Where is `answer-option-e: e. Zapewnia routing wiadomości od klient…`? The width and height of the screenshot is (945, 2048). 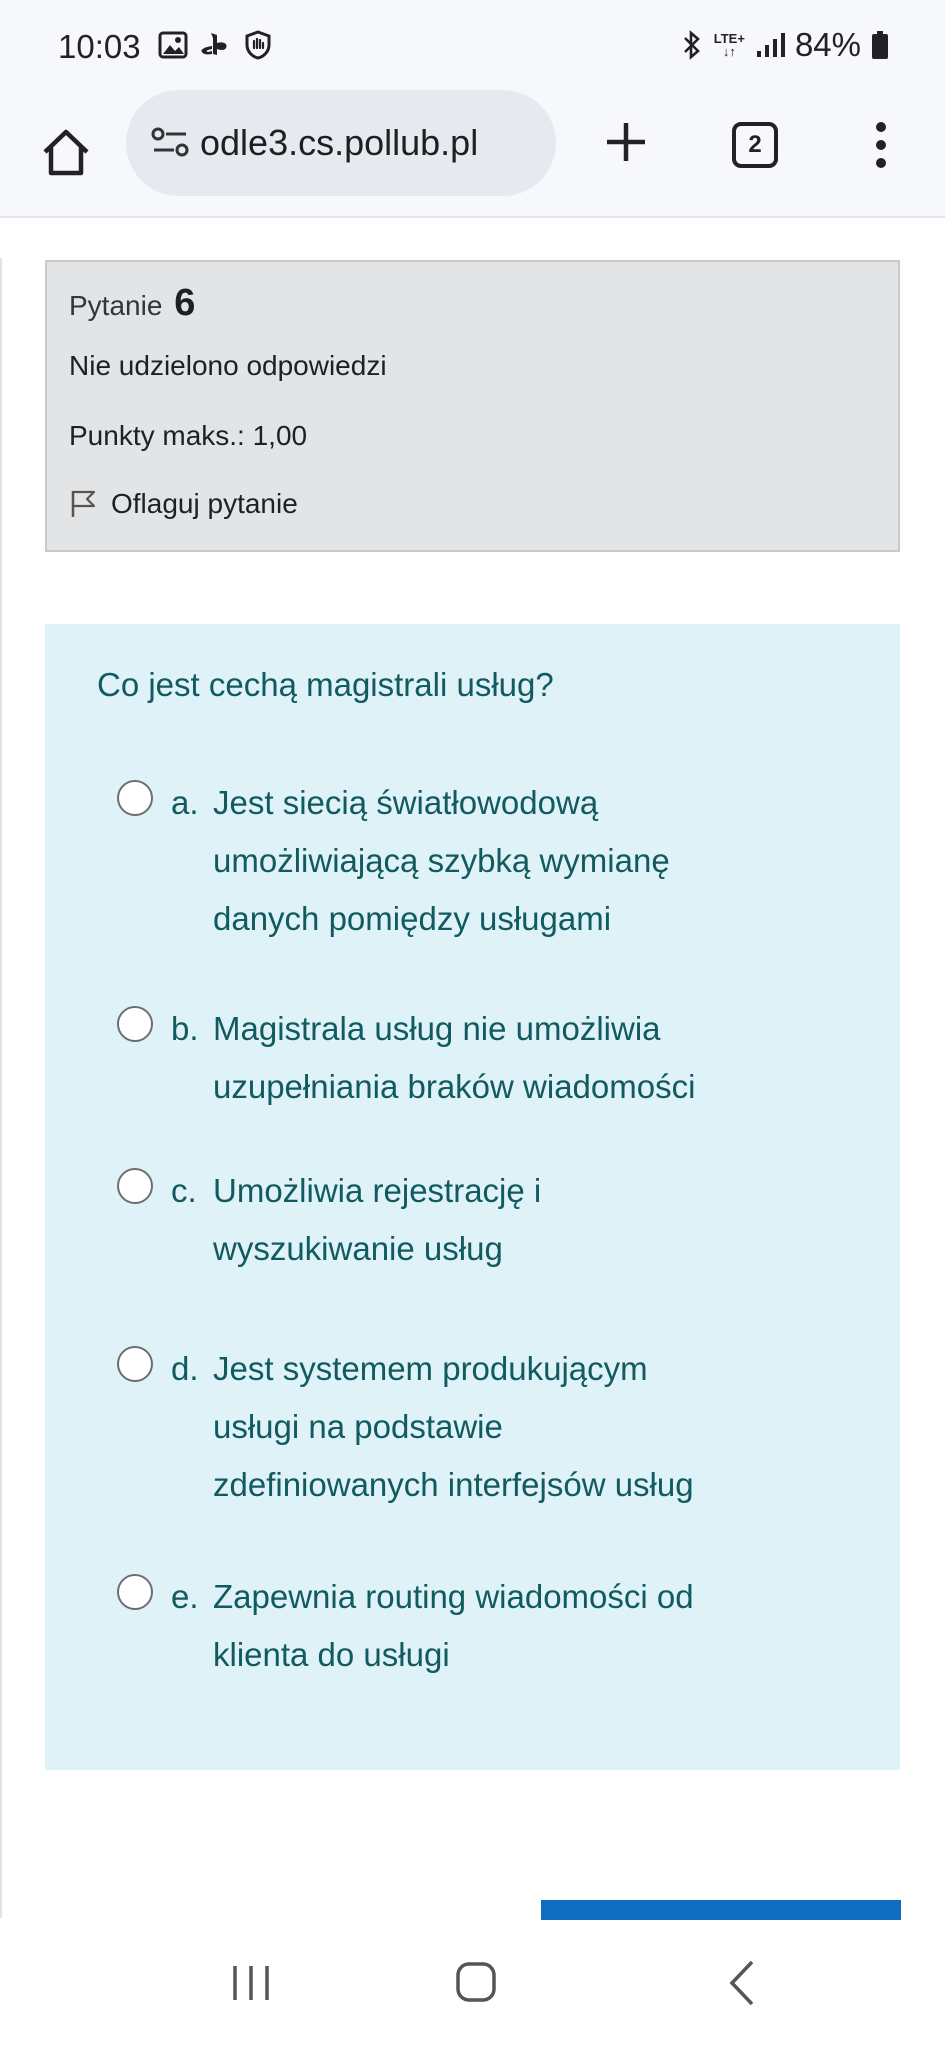
answer-option-e: e. Zapewnia routing wiadomości od klient… is located at coordinates (477, 1626).